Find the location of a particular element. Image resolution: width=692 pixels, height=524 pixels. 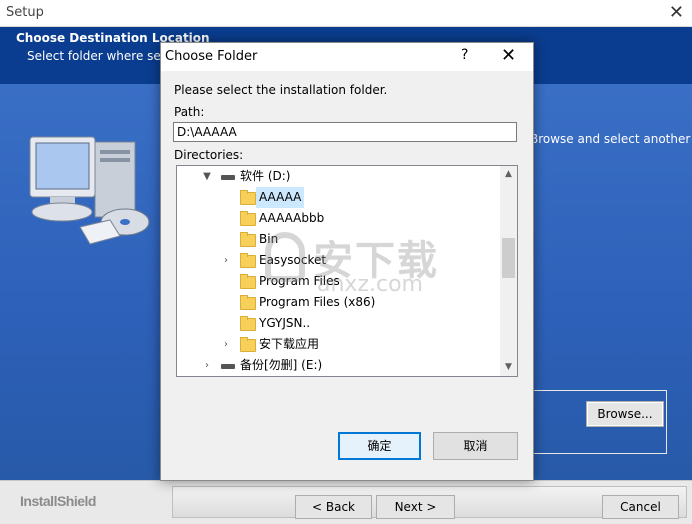

directories-label: Directories: is located at coordinates (209, 155).